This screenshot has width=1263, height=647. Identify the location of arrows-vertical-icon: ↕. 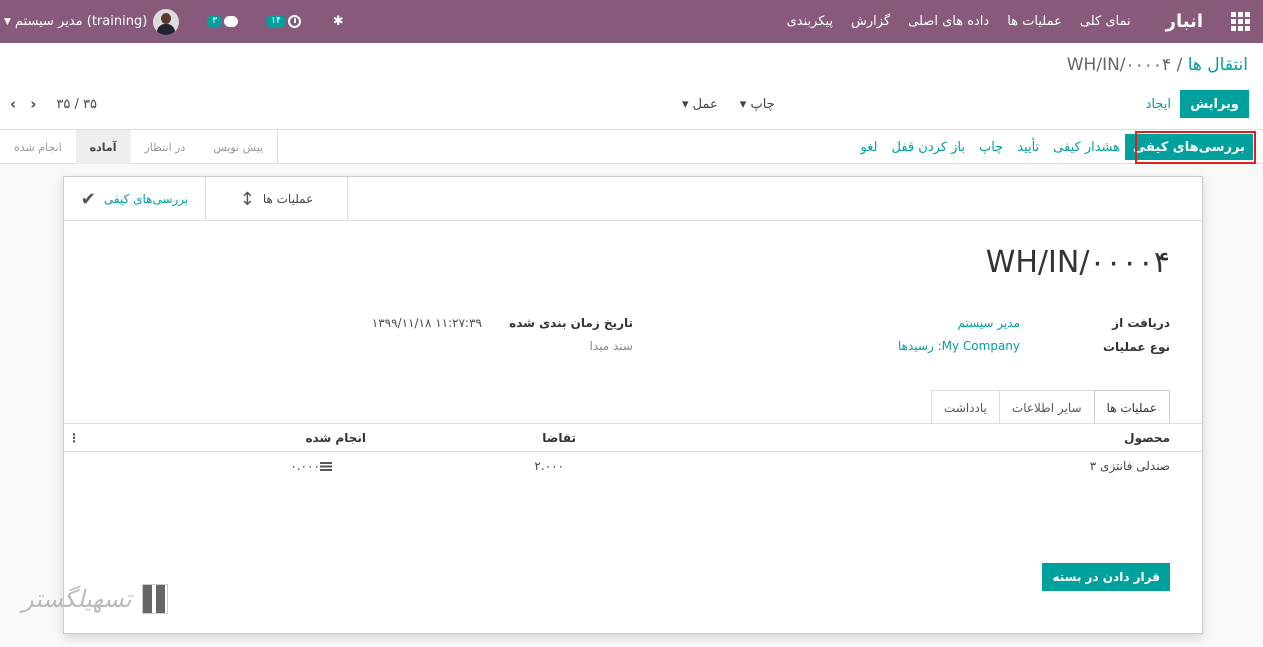
(247, 199).